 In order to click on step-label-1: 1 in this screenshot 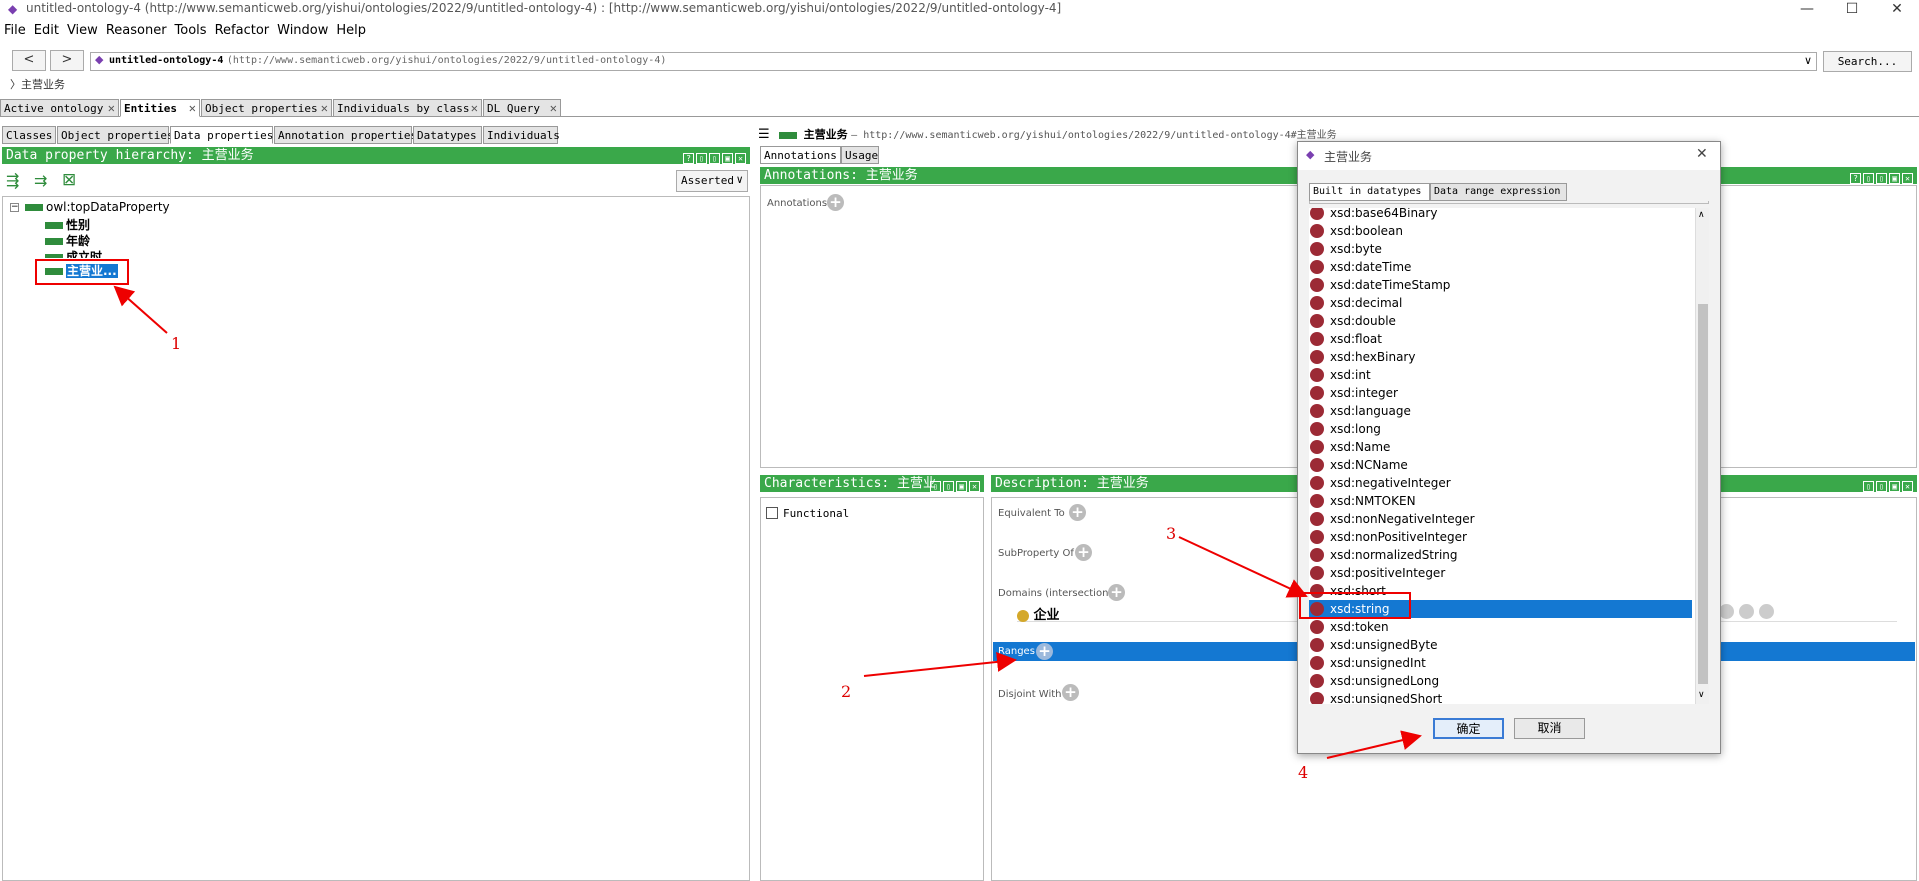, I will do `click(176, 343)`.